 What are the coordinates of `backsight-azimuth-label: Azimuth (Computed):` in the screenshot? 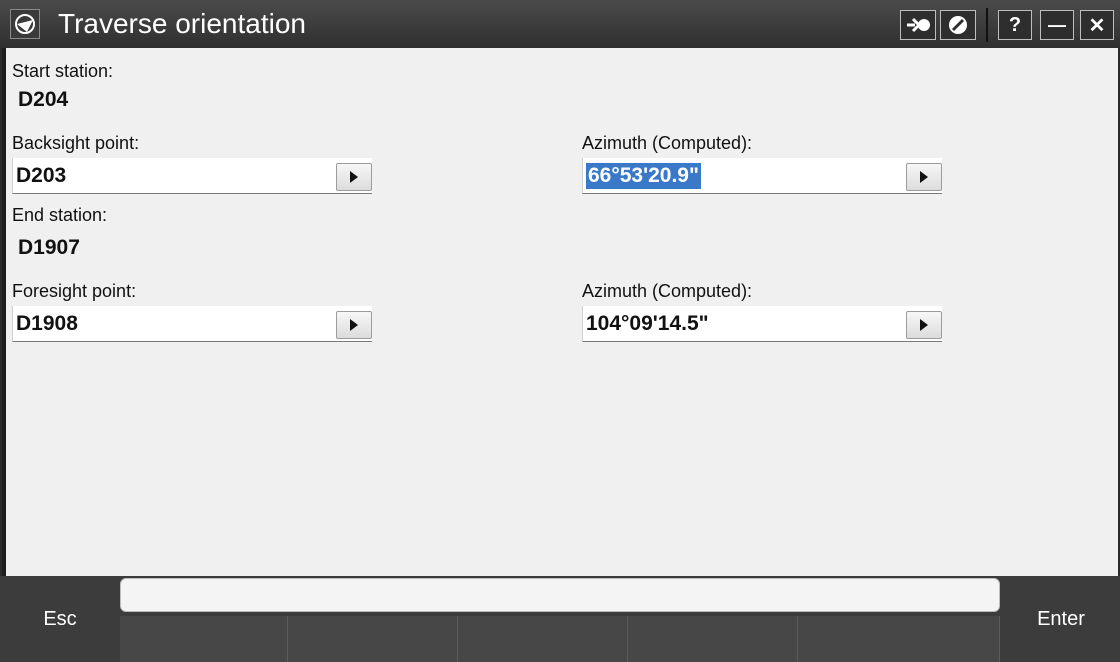 It's located at (667, 143).